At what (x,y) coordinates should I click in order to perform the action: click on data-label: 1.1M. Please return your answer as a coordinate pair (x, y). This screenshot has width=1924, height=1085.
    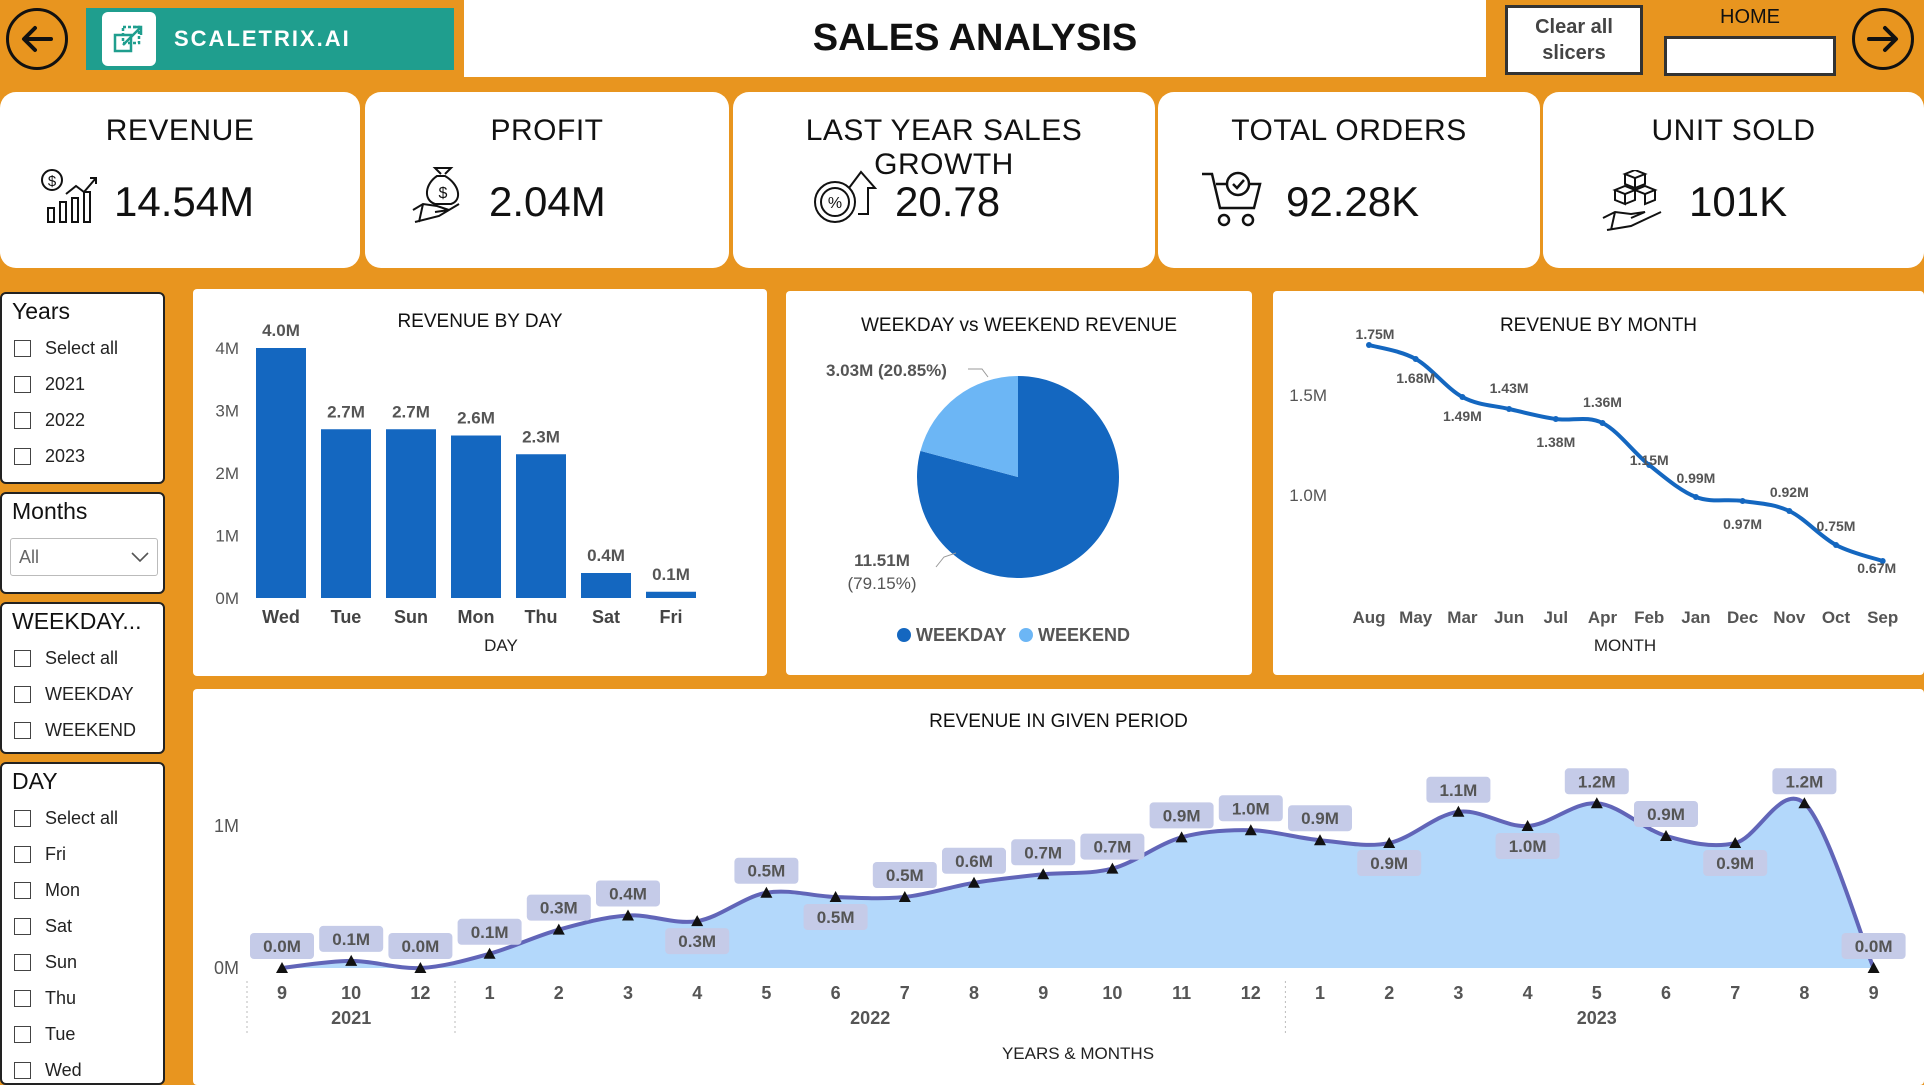
    Looking at the image, I should click on (1459, 790).